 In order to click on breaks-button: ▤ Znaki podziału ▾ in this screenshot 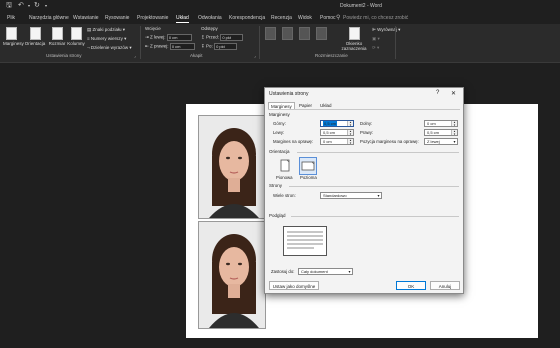, I will do `click(106, 30)`.